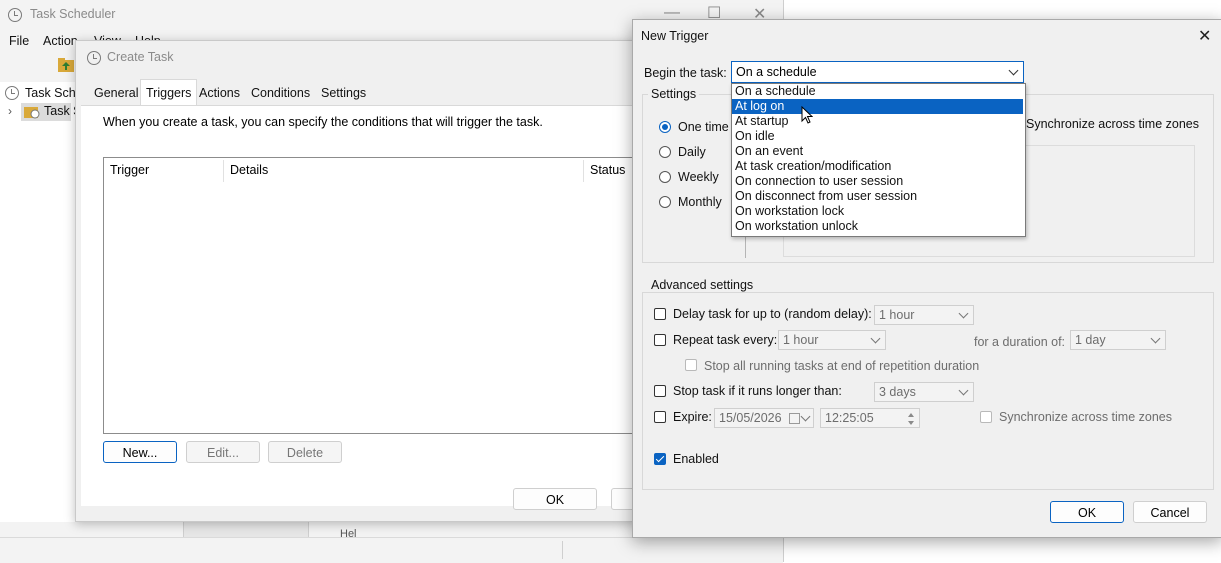  What do you see at coordinates (877, 181) in the screenshot?
I see `dropdown-option-on-connection: On connection to user session` at bounding box center [877, 181].